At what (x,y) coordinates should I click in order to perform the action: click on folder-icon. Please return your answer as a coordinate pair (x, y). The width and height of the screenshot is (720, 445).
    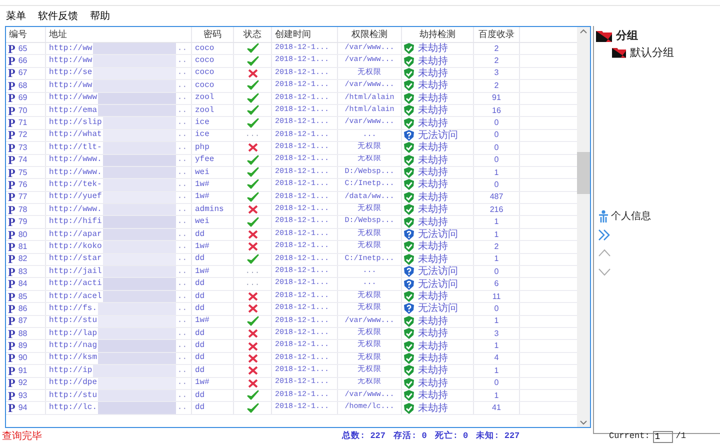
    Looking at the image, I should click on (604, 36).